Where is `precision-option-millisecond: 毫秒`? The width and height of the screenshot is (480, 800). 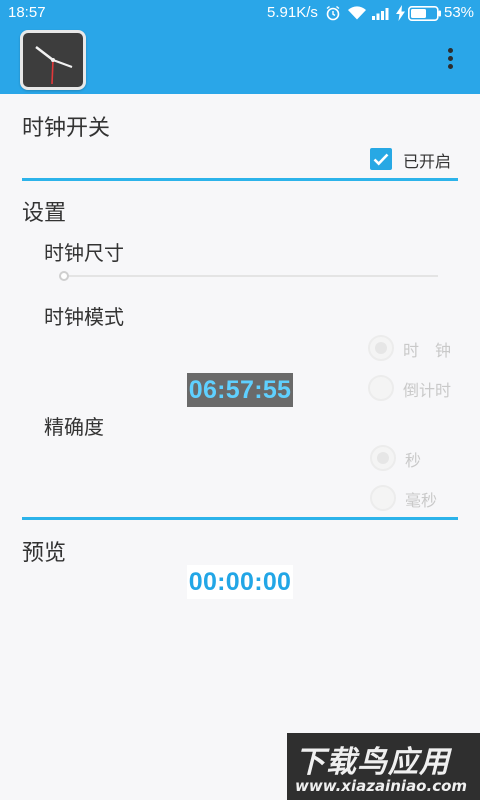
precision-option-millisecond: 毫秒 is located at coordinates (420, 498).